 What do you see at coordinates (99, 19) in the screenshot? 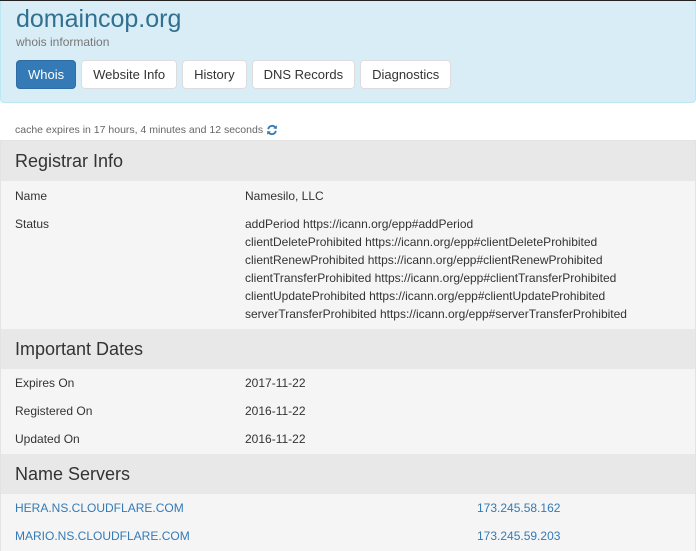
I see `page-title: domaincop.org` at bounding box center [99, 19].